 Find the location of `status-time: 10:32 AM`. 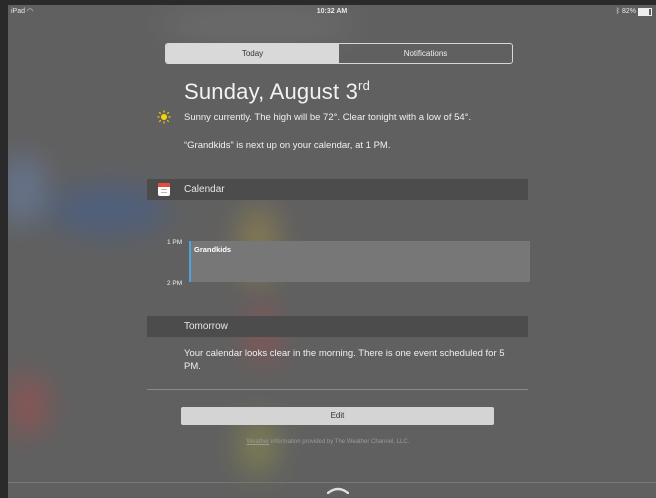

status-time: 10:32 AM is located at coordinates (332, 11).